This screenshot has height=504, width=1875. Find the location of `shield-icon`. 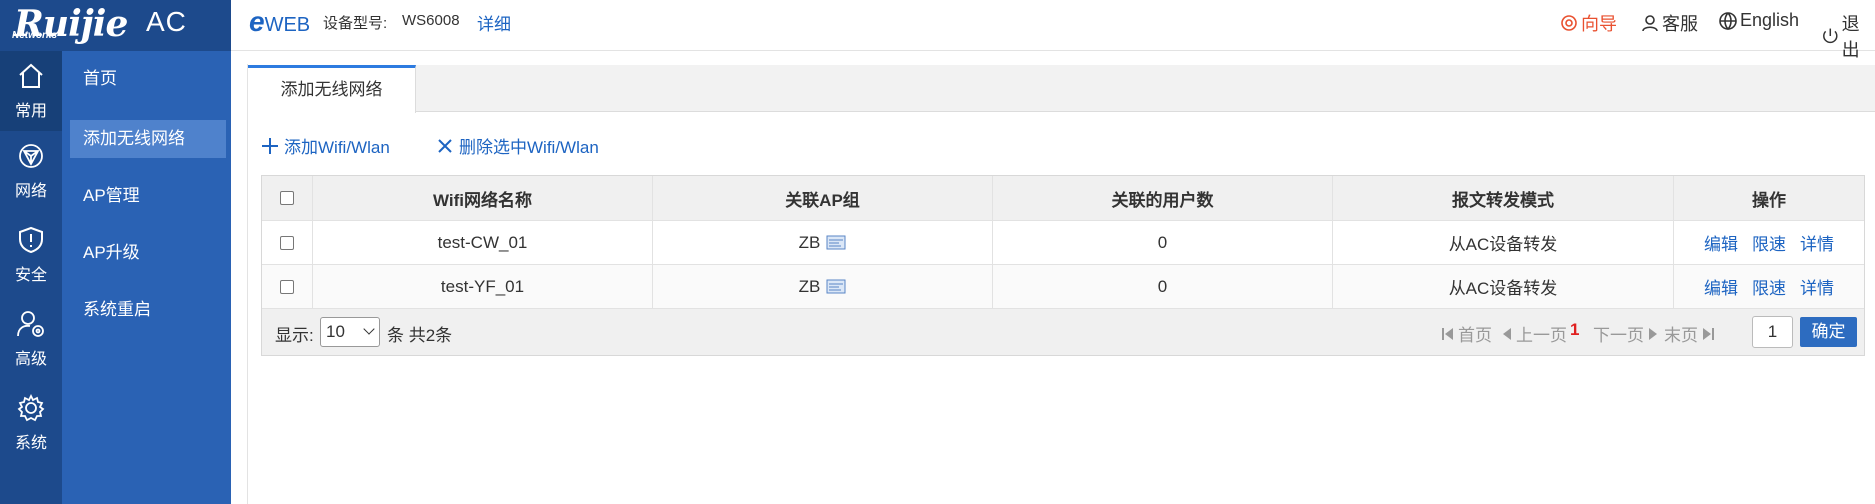

shield-icon is located at coordinates (31, 240).